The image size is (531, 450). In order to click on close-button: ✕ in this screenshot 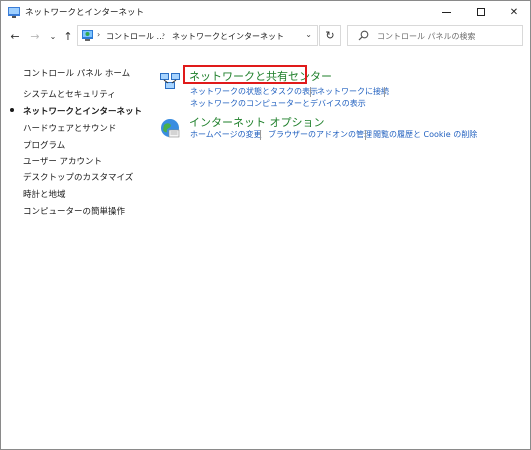, I will do `click(514, 12)`.